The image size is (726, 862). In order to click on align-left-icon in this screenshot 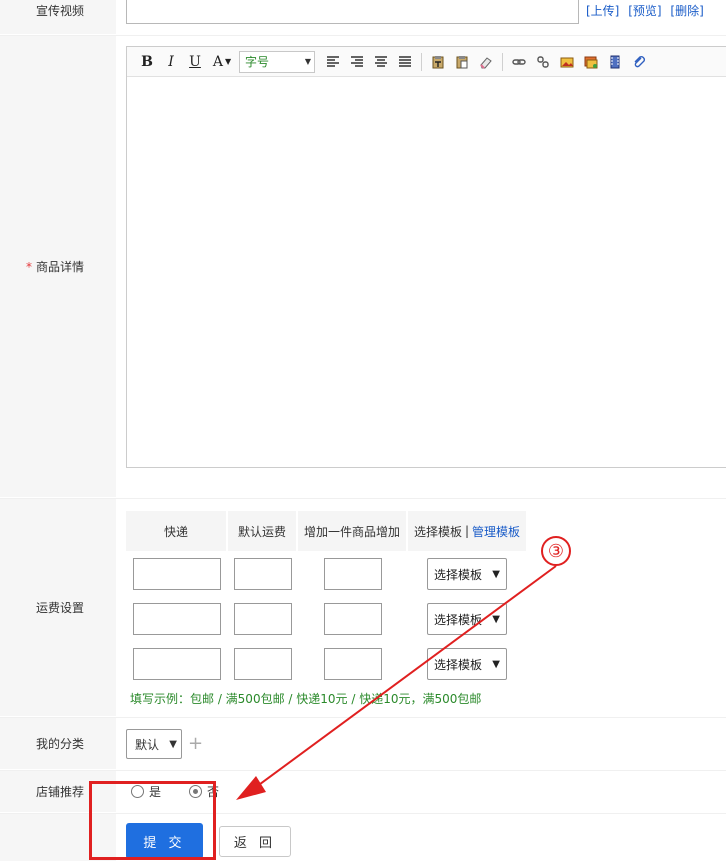, I will do `click(333, 61)`.